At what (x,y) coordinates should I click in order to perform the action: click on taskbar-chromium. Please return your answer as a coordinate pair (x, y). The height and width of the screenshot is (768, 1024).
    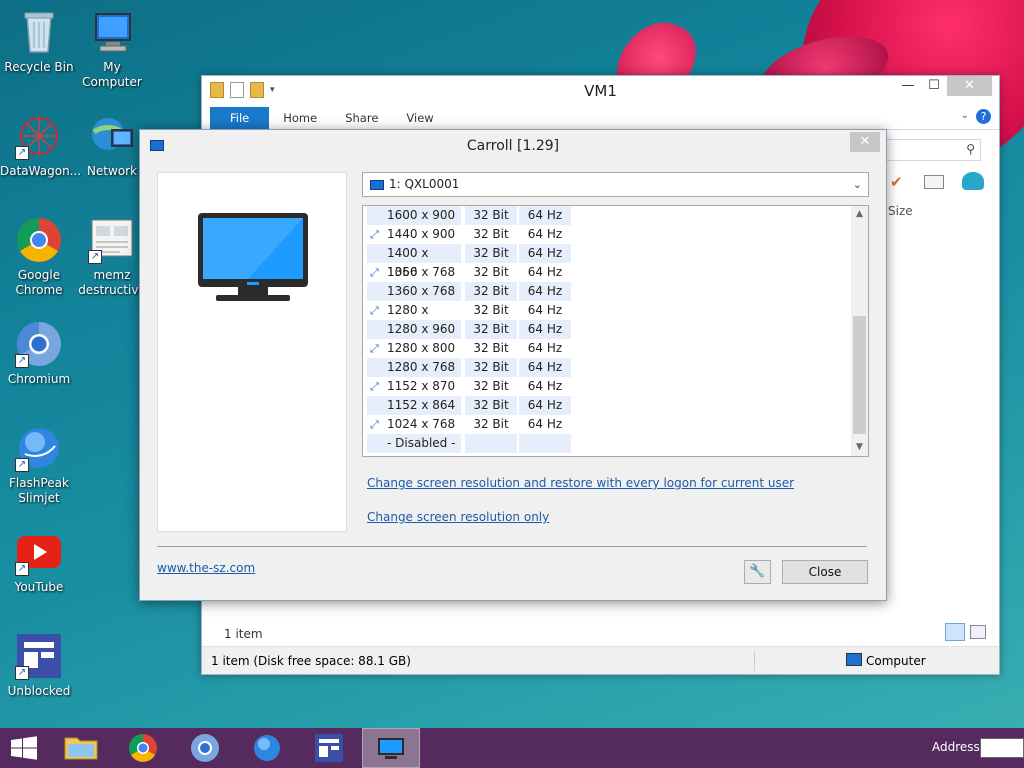
    Looking at the image, I should click on (205, 748).